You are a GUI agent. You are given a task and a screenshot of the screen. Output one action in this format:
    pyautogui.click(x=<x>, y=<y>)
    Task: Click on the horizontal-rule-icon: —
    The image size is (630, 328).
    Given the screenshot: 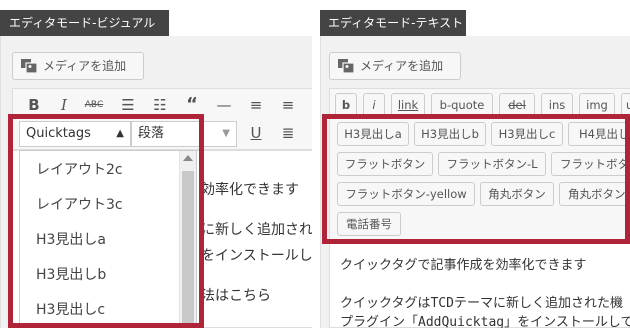 What is the action you would take?
    pyautogui.click(x=224, y=105)
    